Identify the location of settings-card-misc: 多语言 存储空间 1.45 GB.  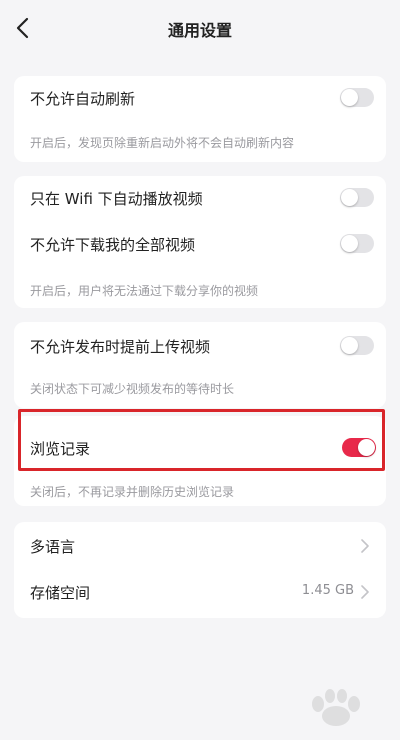
(200, 570).